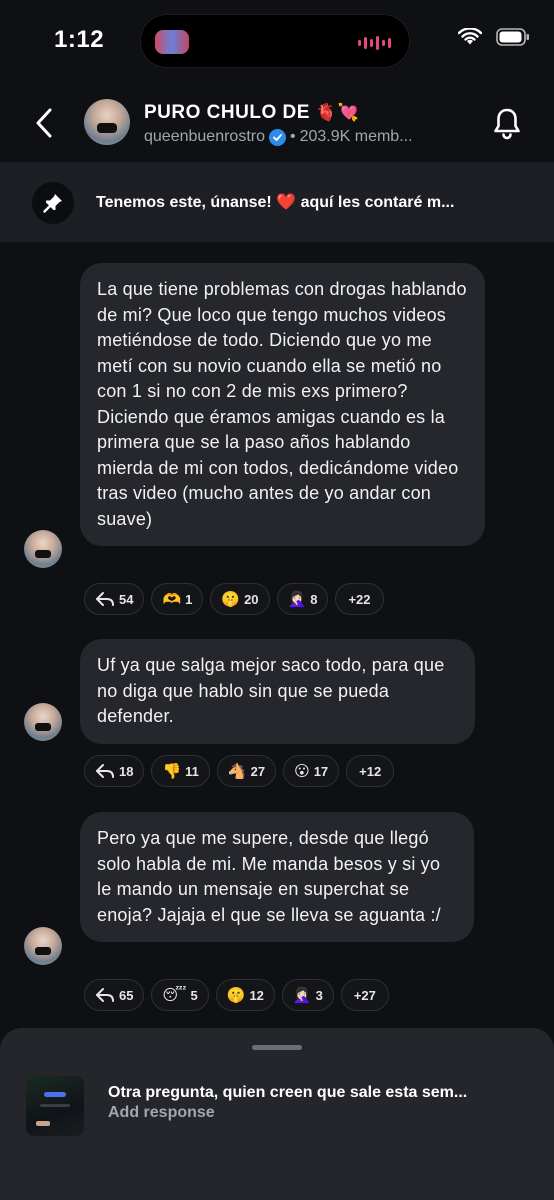 The width and height of the screenshot is (554, 1200). Describe the element at coordinates (126, 995) in the screenshot. I see `reaction-count: 65` at that location.